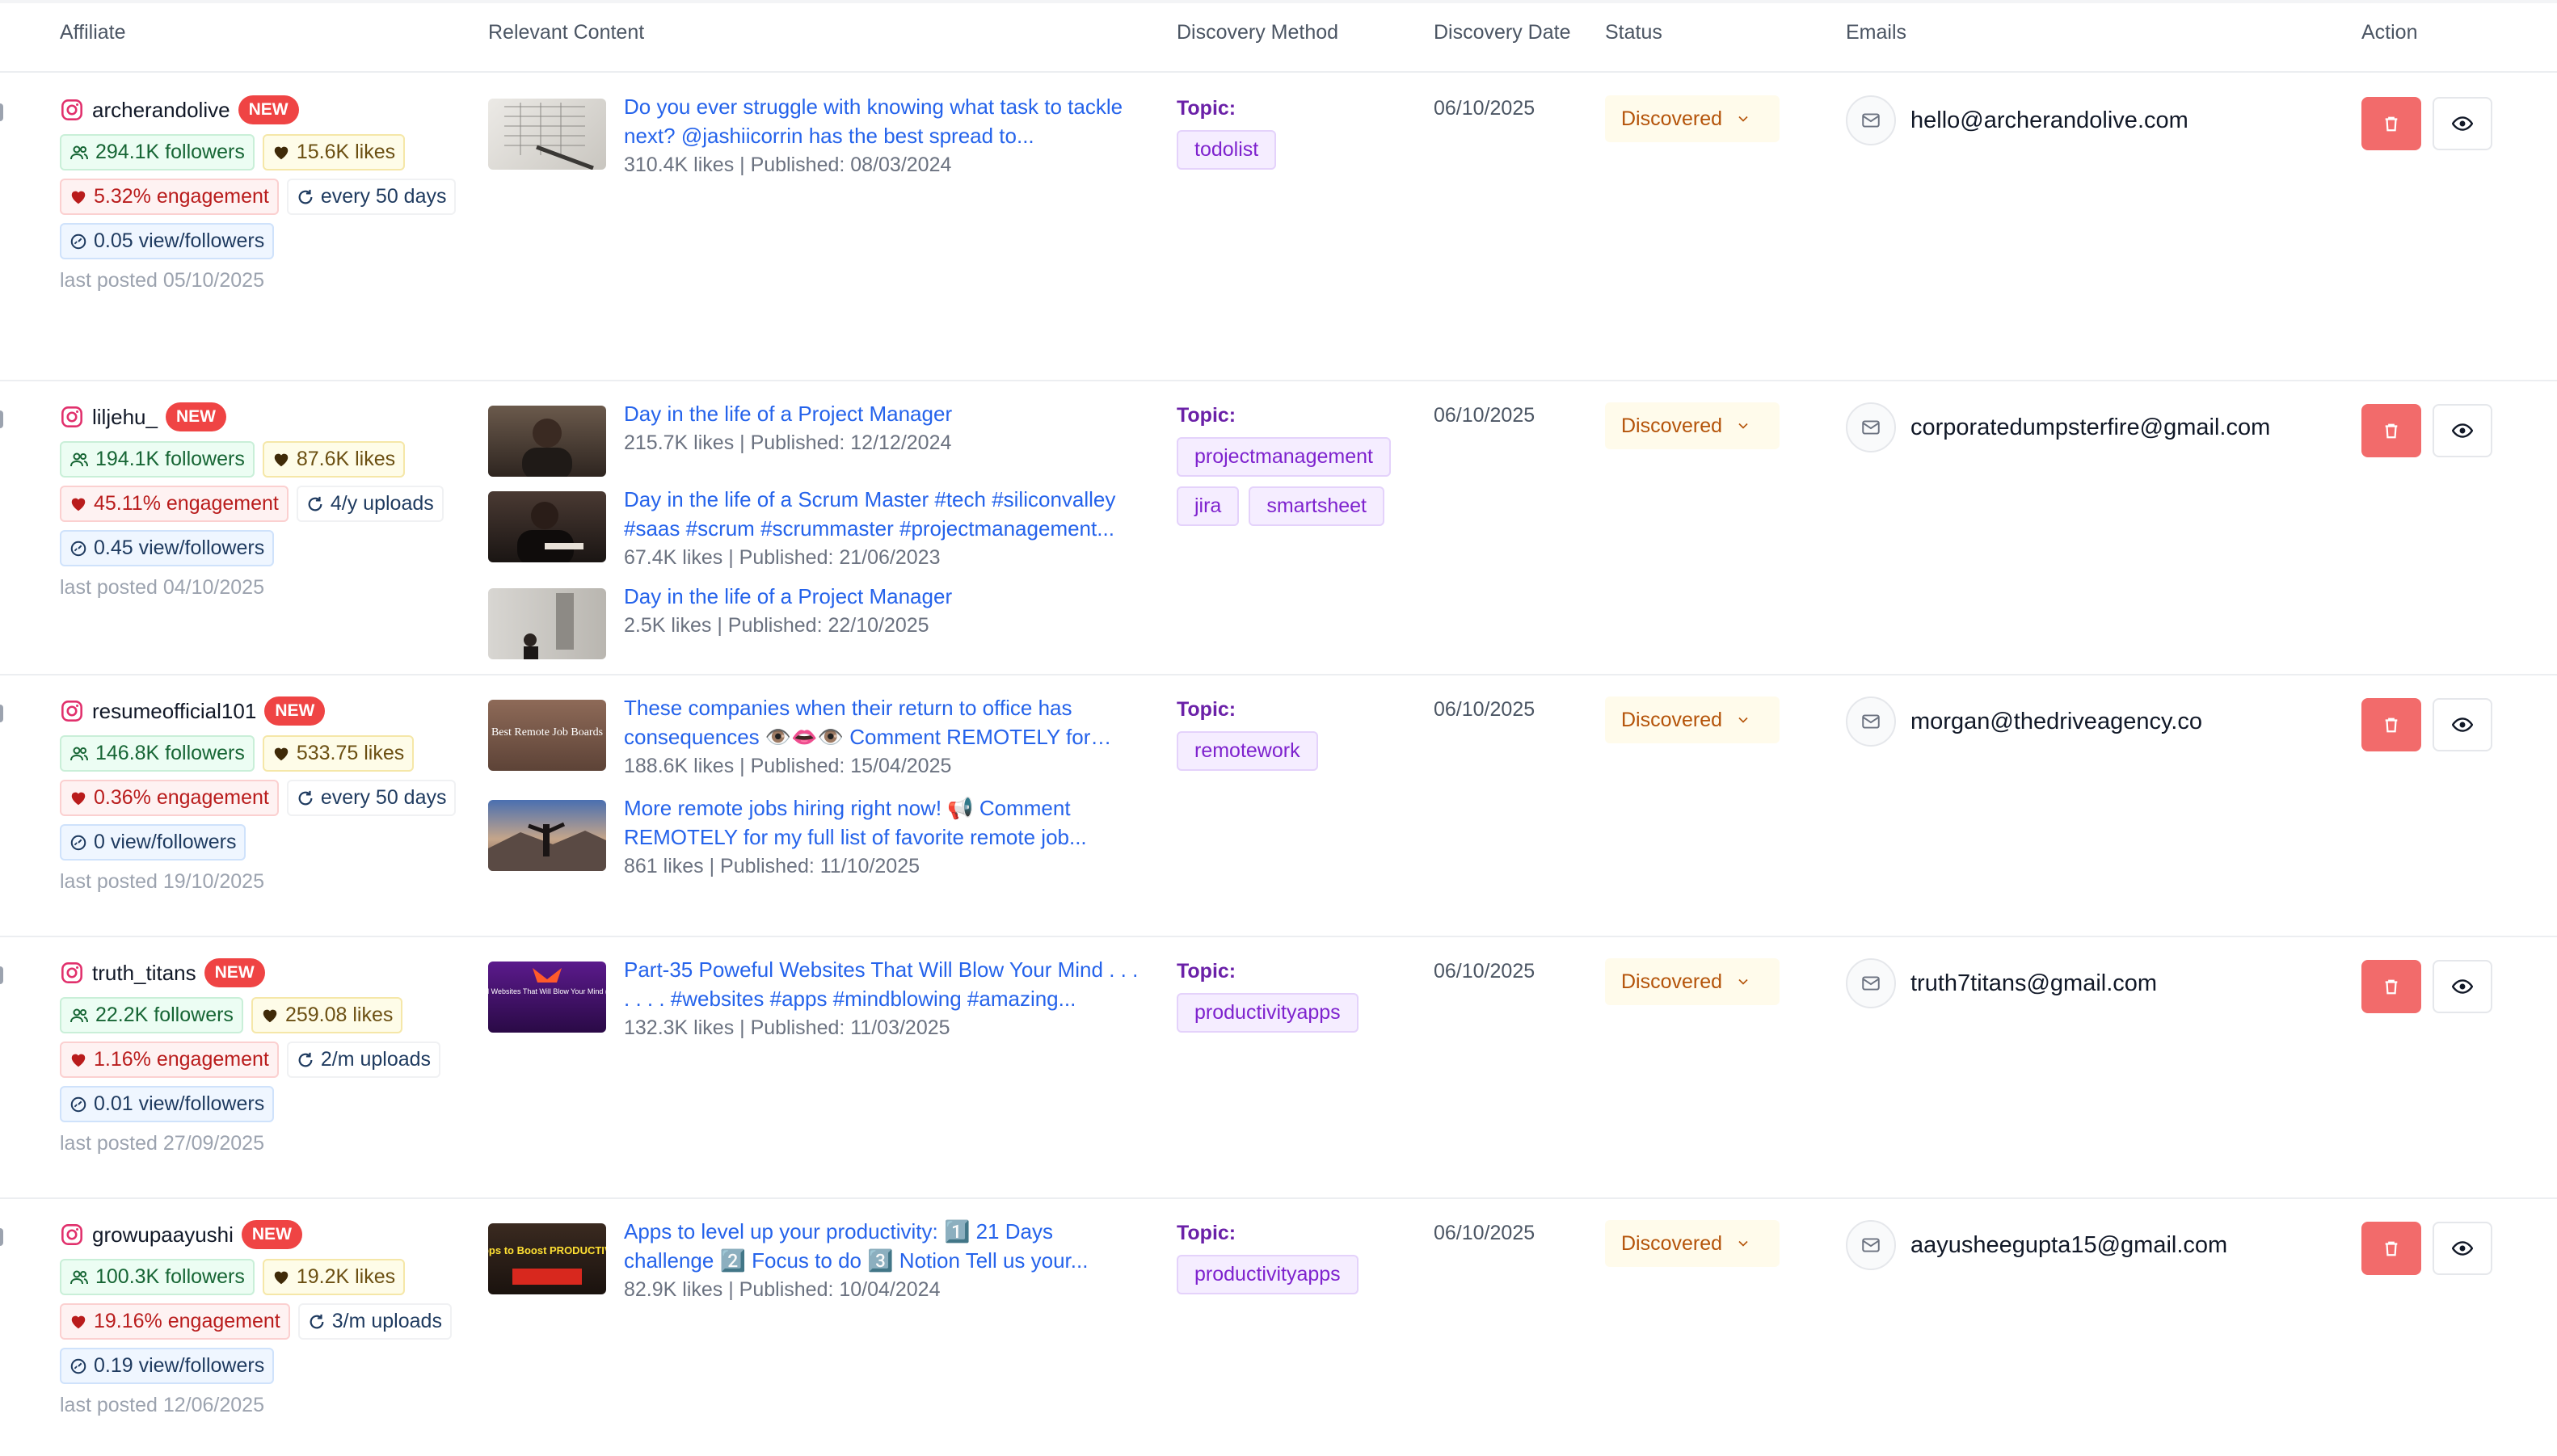  What do you see at coordinates (1871, 1245) in the screenshot?
I see `mail-icon` at bounding box center [1871, 1245].